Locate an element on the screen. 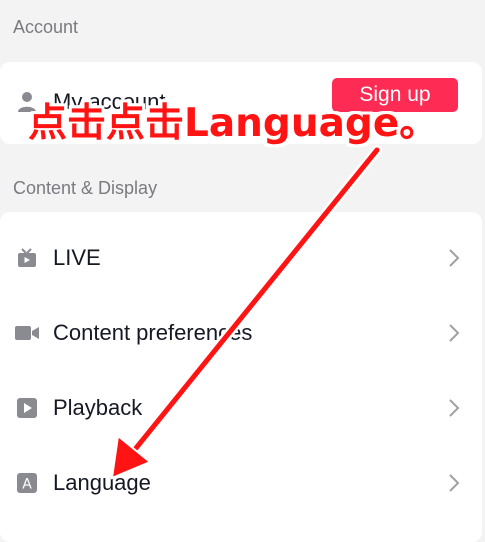  settings-item-content-preferences: Content preferences is located at coordinates (241, 333).